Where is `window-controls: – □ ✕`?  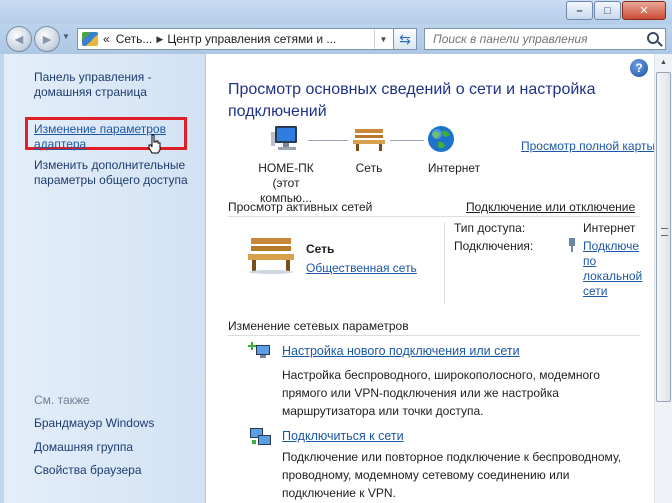 window-controls: – □ ✕ is located at coordinates (615, 10).